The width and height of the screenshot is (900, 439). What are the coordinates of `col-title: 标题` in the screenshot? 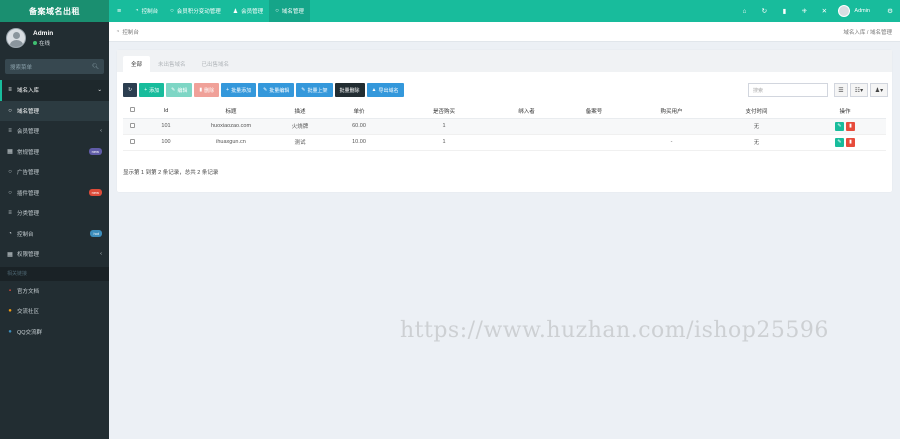 It's located at (231, 111).